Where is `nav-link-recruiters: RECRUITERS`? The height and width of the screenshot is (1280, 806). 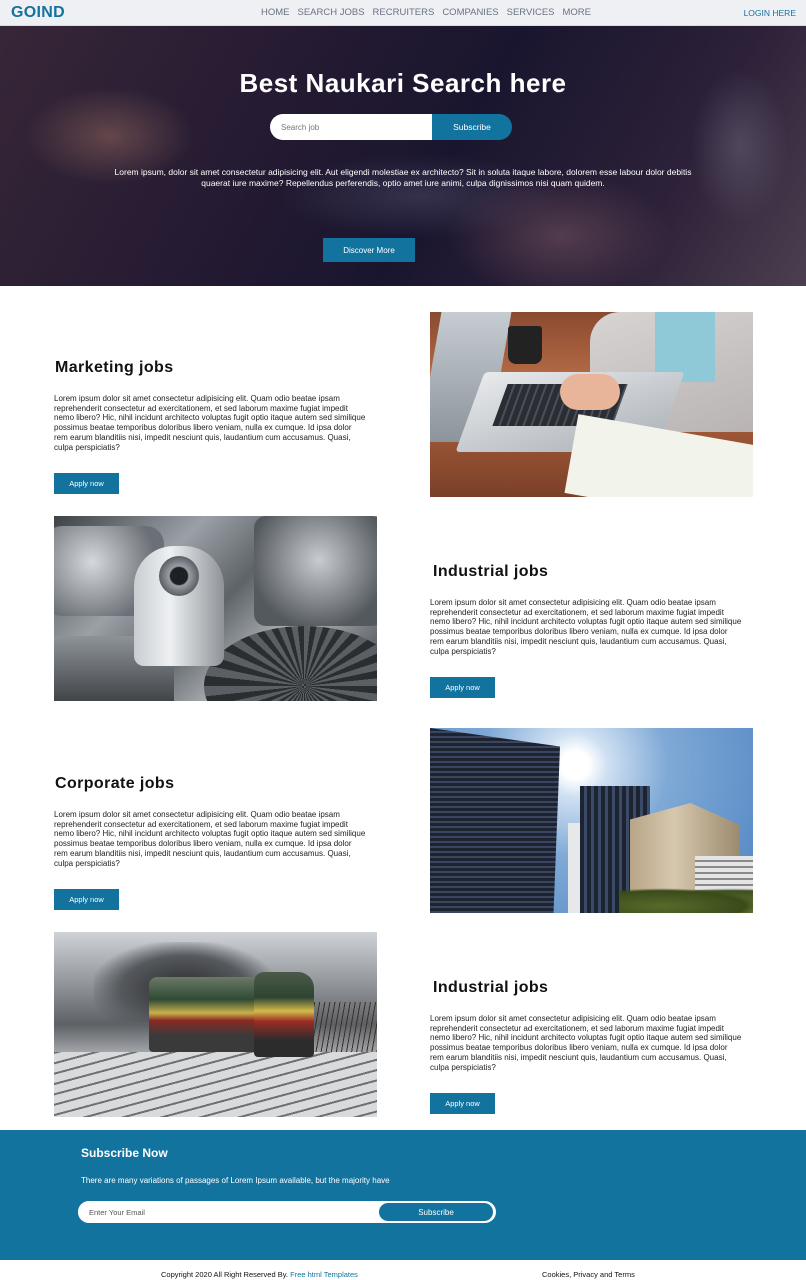
nav-link-recruiters: RECRUITERS is located at coordinates (404, 12).